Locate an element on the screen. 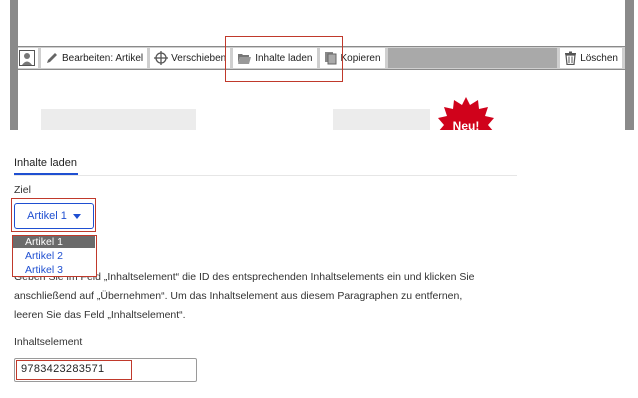 This screenshot has height=398, width=638. folder-open-icon is located at coordinates (245, 58).